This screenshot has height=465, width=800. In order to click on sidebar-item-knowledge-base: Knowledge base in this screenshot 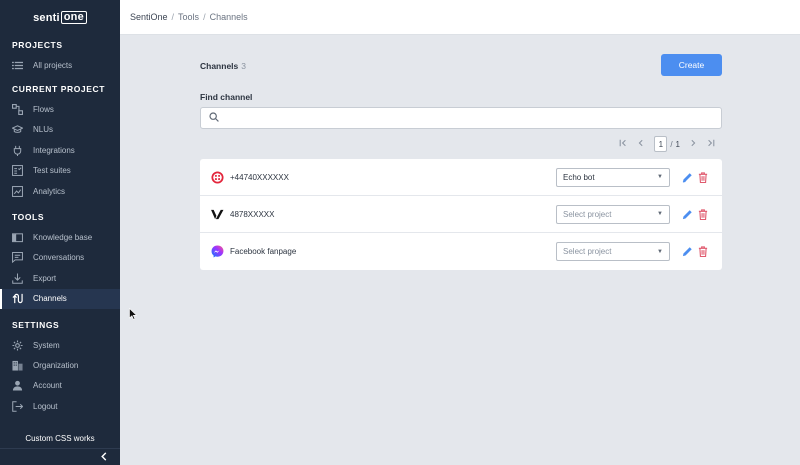, I will do `click(60, 237)`.